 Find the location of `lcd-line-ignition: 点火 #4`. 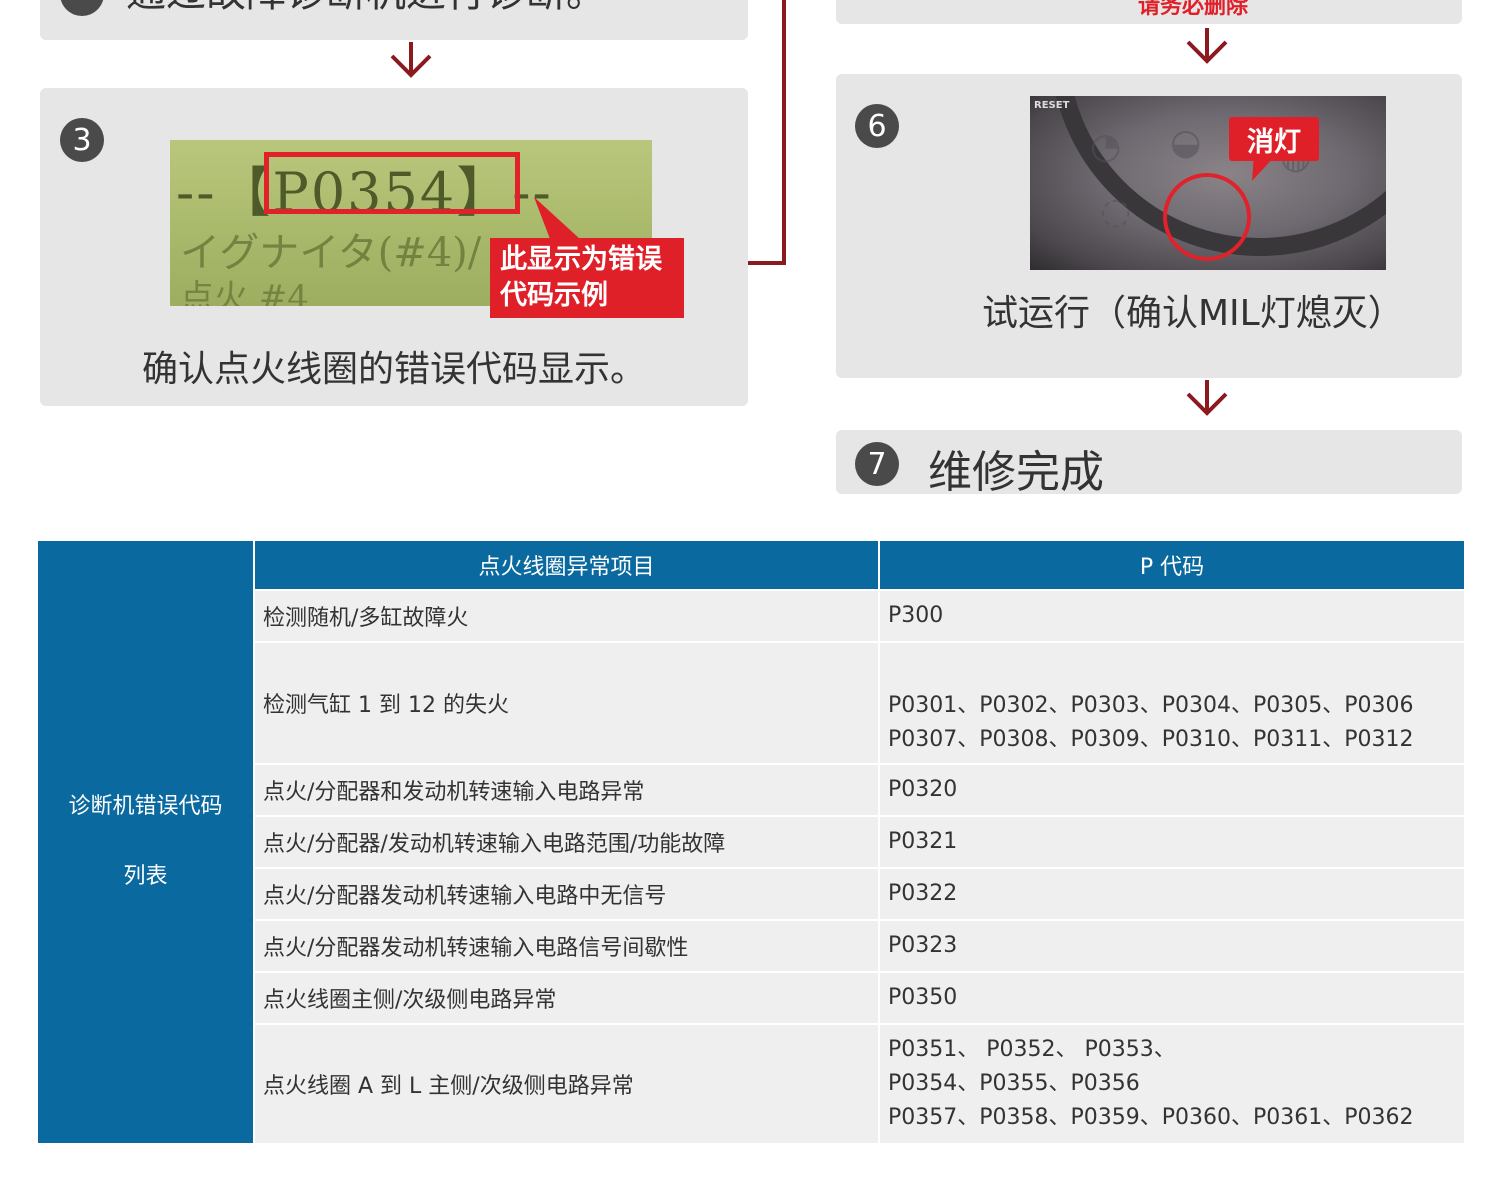

lcd-line-ignition: 点火 #4 is located at coordinates (244, 292).